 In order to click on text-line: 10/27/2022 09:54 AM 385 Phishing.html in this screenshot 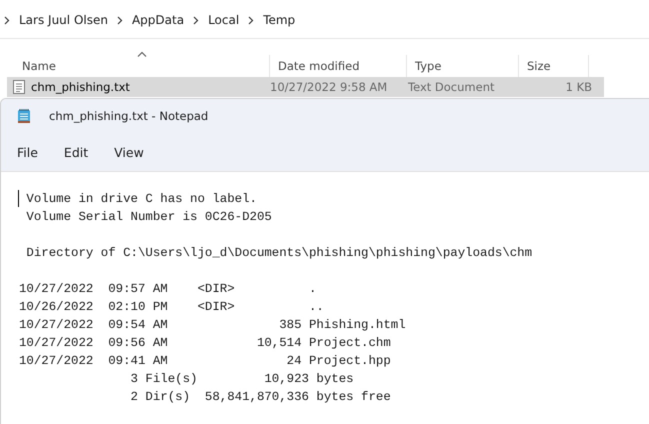, I will do `click(213, 325)`.